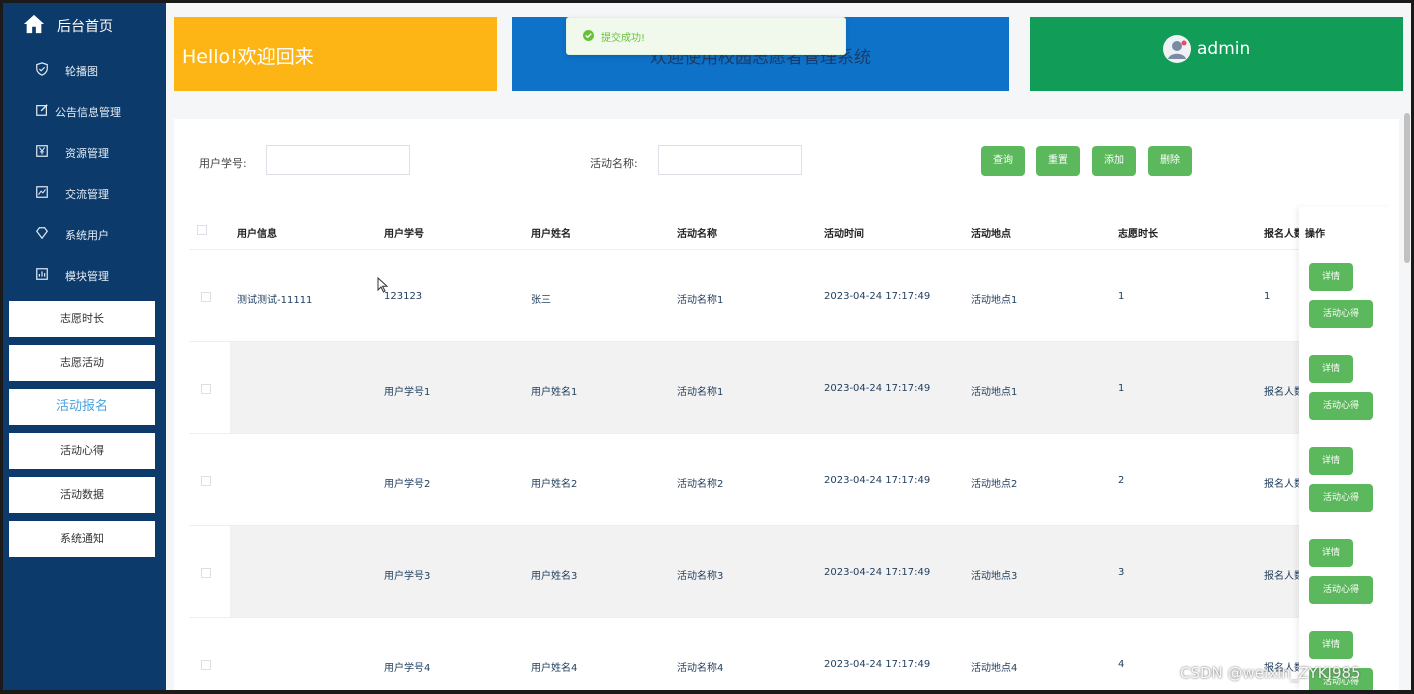 The image size is (1414, 694). What do you see at coordinates (1138, 234) in the screenshot?
I see `header-hours: 志愿时长` at bounding box center [1138, 234].